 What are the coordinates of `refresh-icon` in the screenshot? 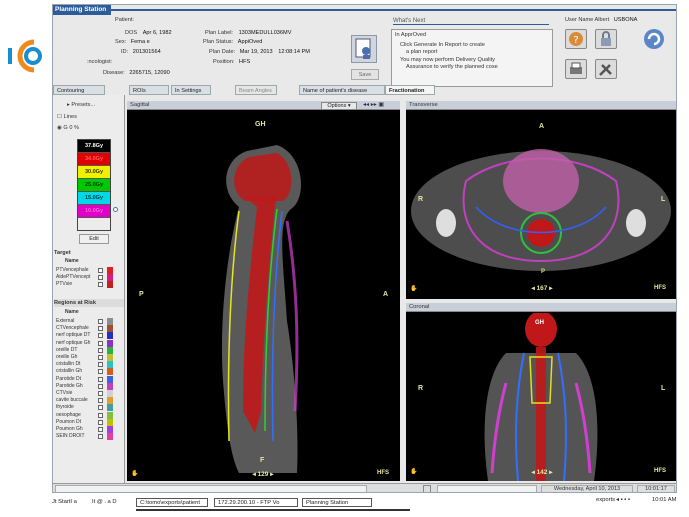 It's located at (654, 39).